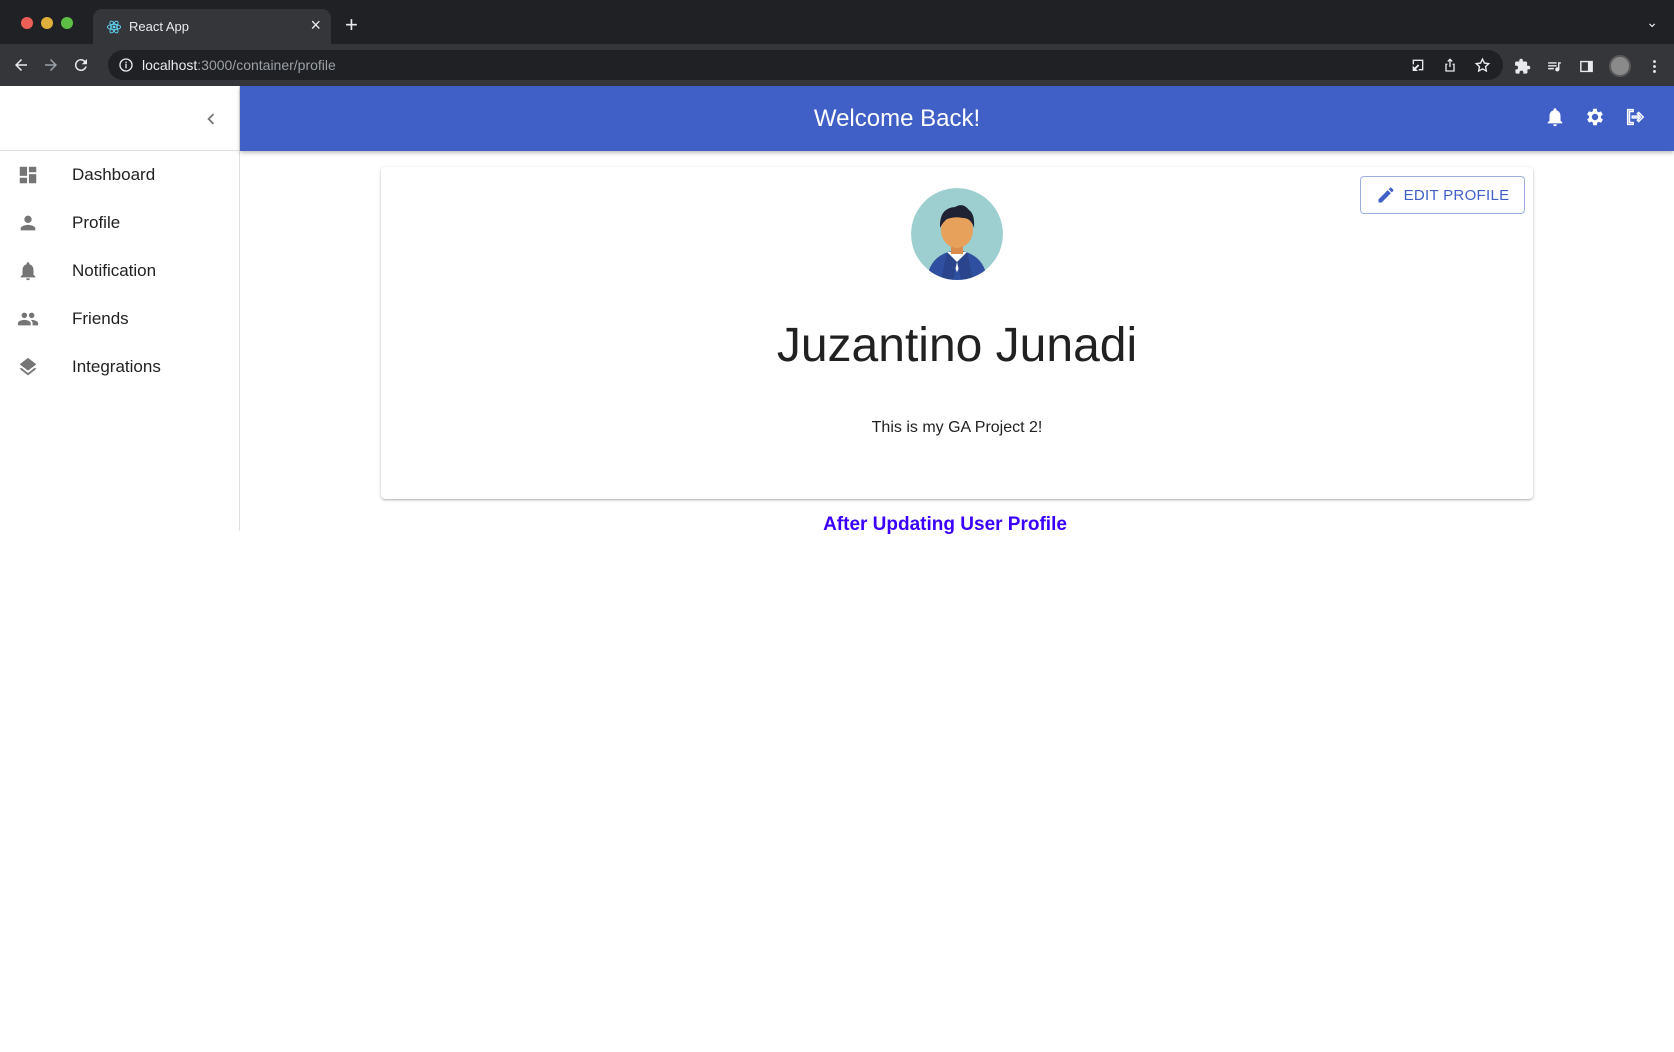  I want to click on minimize-window-button, so click(47, 23).